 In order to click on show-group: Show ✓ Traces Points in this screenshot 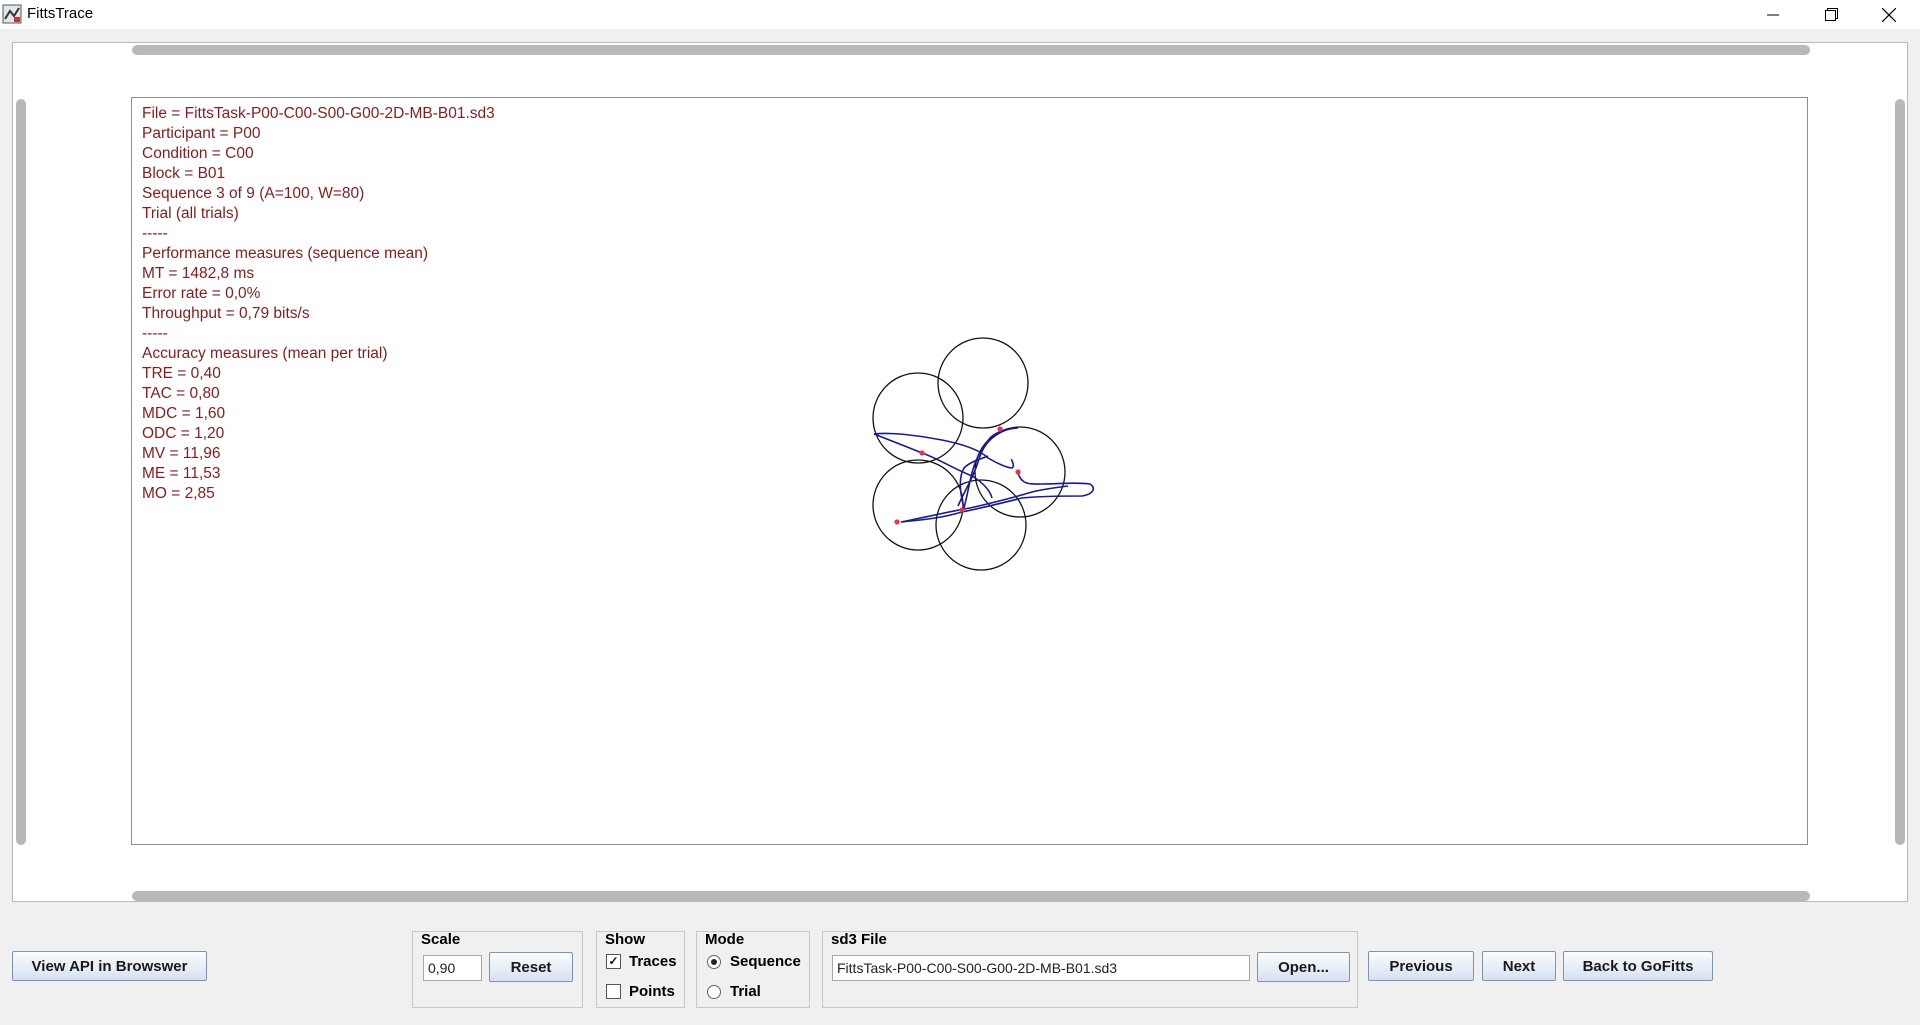, I will do `click(640, 969)`.